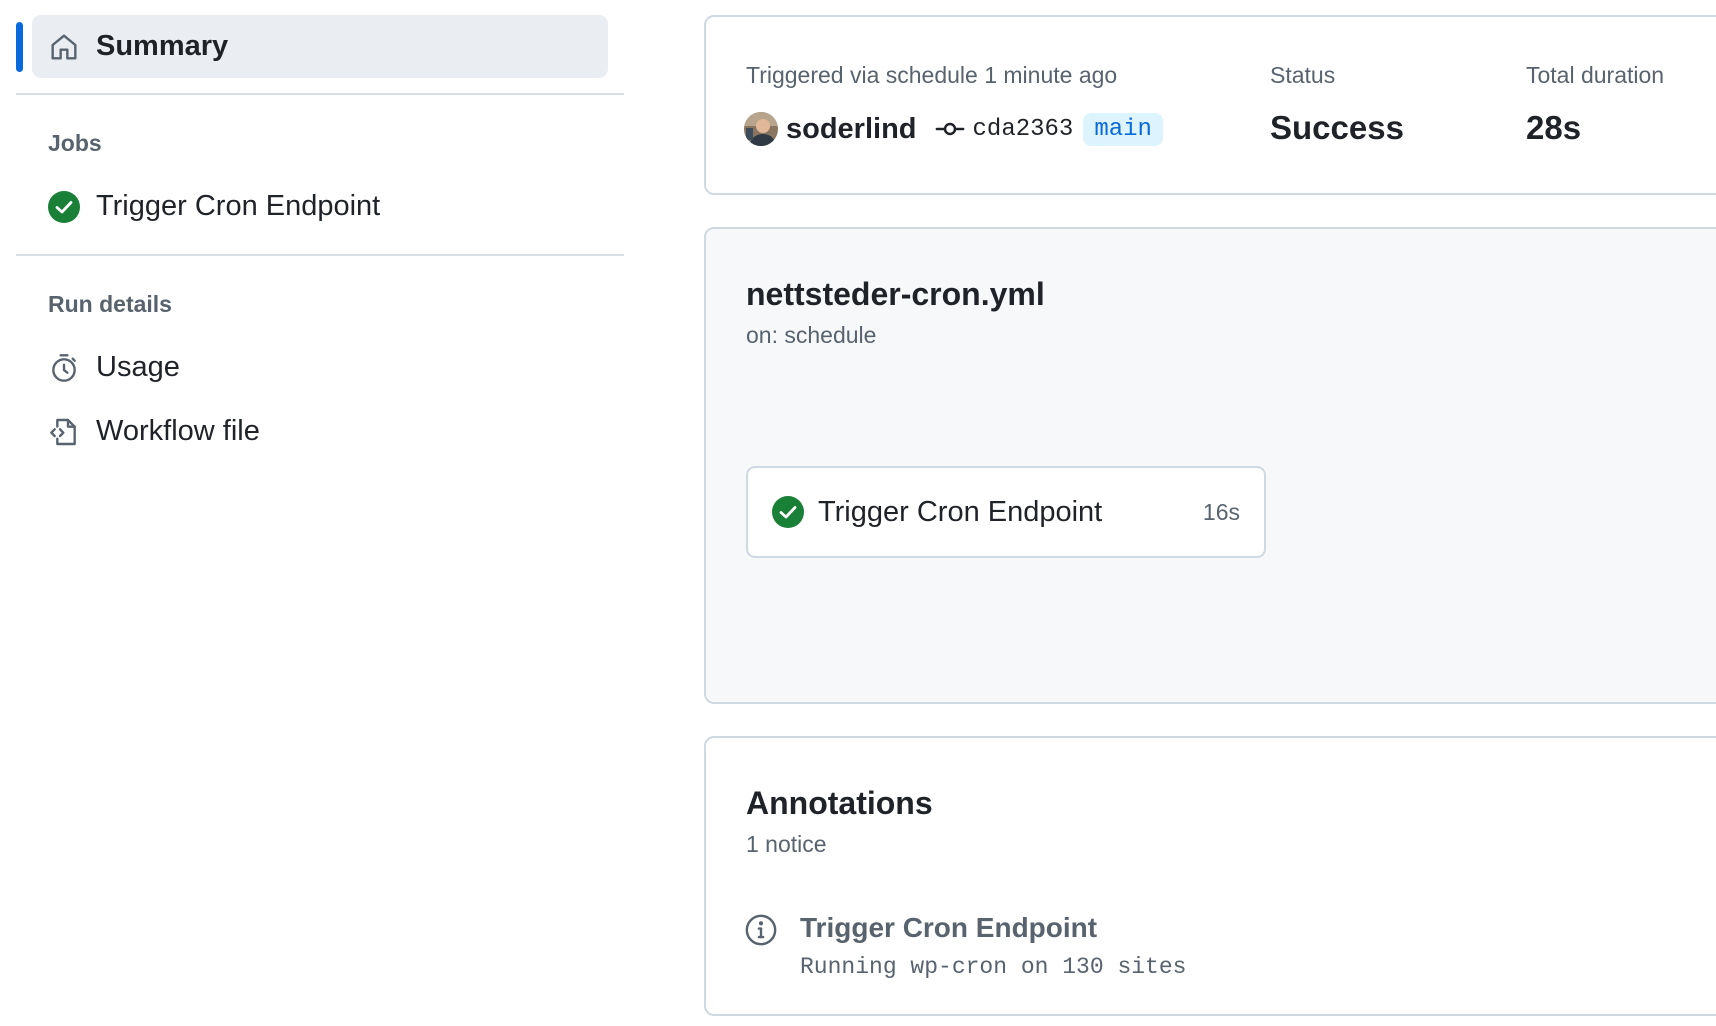 The image size is (1716, 1026). Describe the element at coordinates (162, 46) in the screenshot. I see `nav-summary-label: Summary` at that location.